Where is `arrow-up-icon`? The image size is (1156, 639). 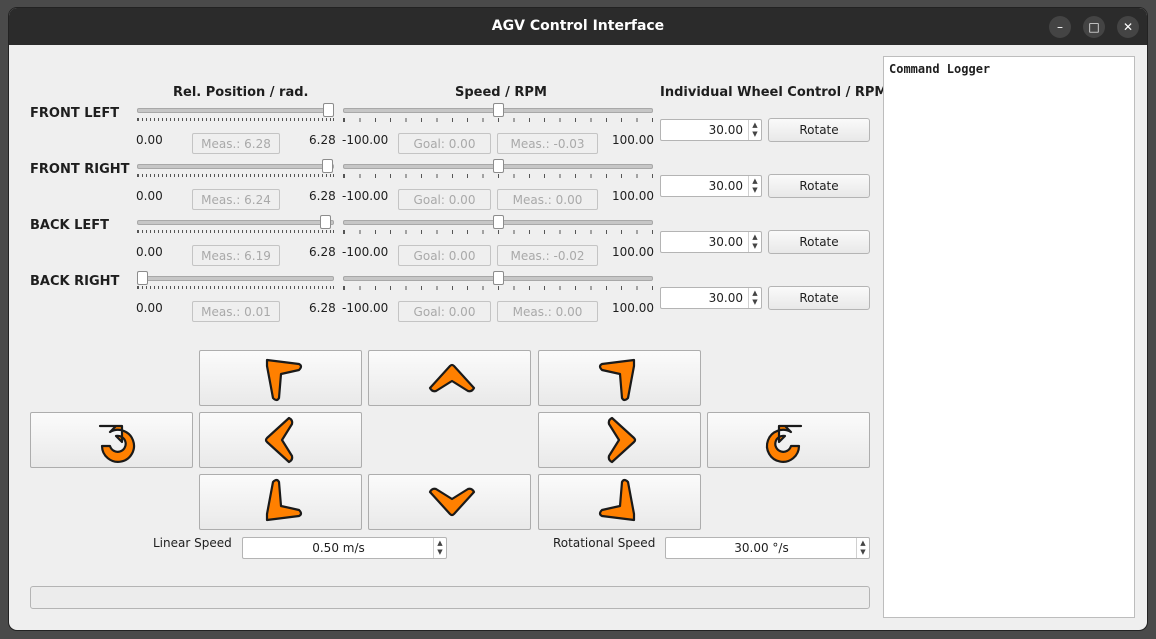 arrow-up-icon is located at coordinates (451, 378).